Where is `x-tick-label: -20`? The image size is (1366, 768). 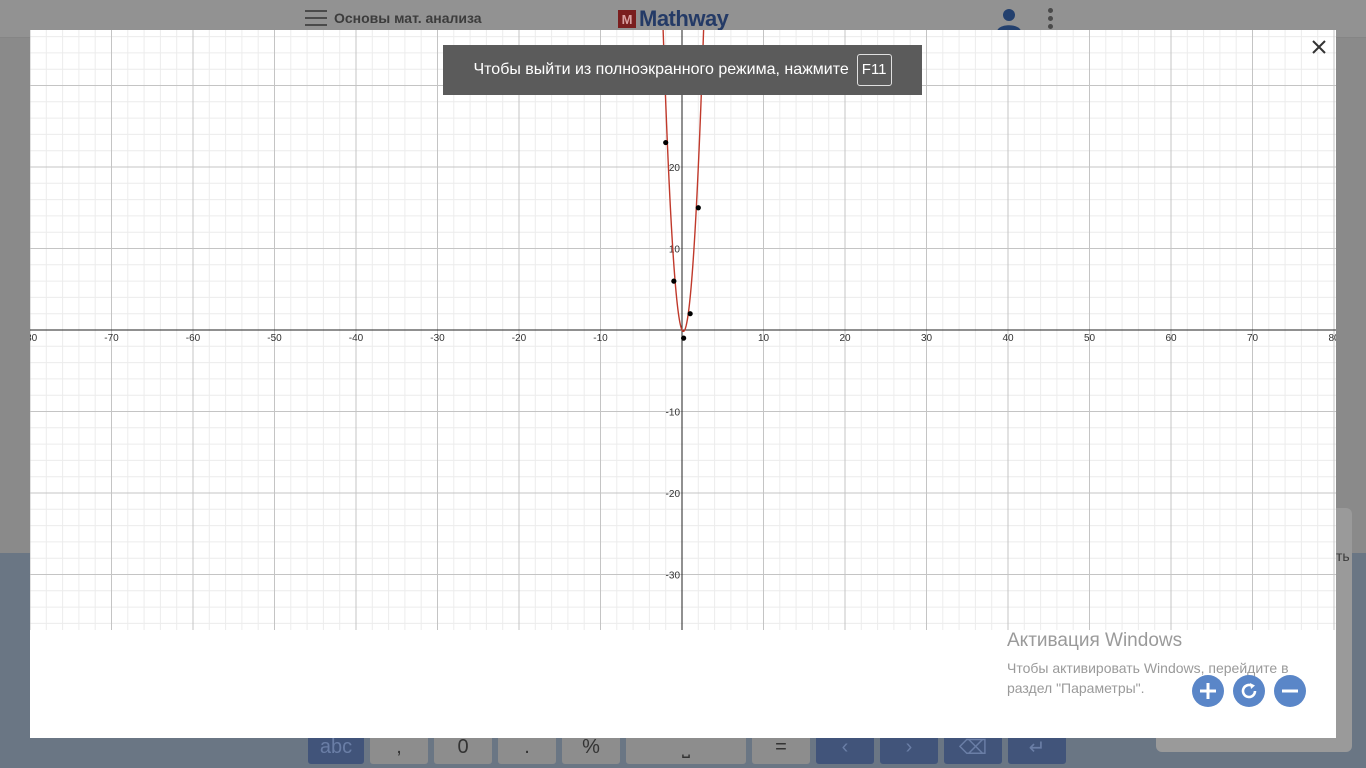 x-tick-label: -20 is located at coordinates (519, 338).